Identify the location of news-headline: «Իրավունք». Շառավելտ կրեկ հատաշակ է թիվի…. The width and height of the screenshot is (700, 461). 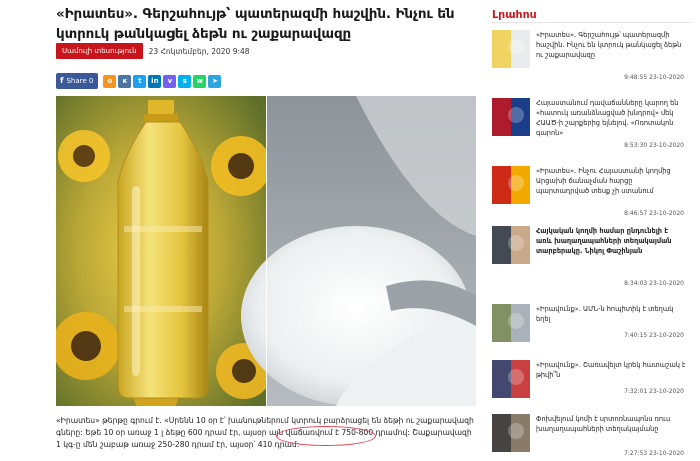
(611, 370).